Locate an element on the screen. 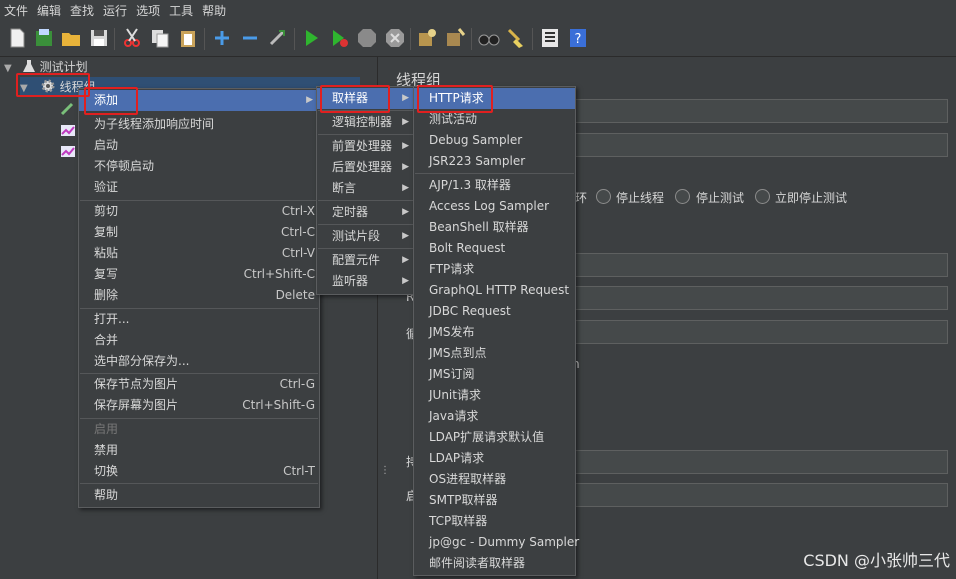 This screenshot has height=579, width=956. menu-item-jms-point-to-point: JMS点到点 is located at coordinates (494, 353).